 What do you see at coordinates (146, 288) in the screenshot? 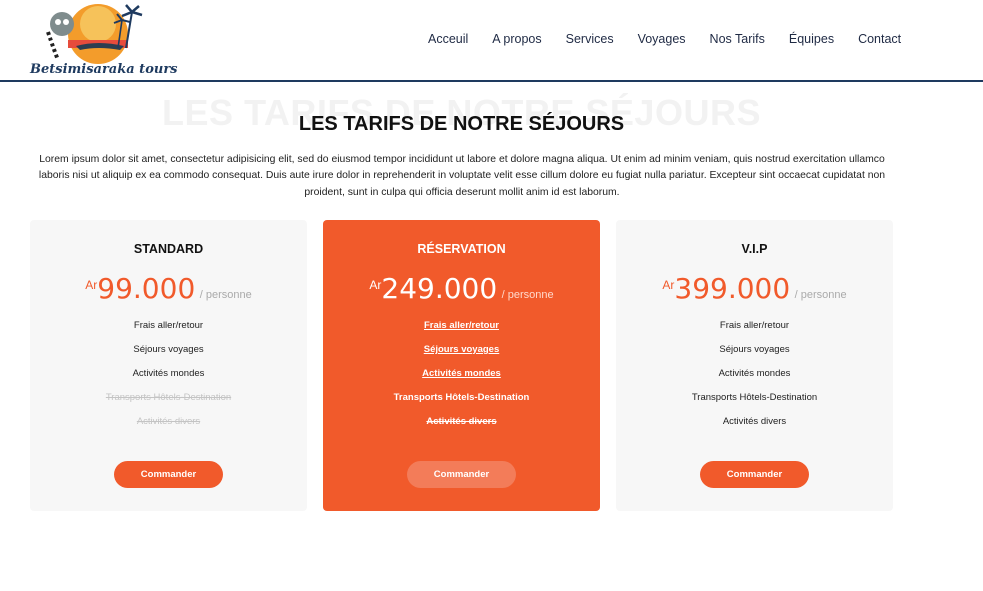
I see `price-amount: 99.000` at bounding box center [146, 288].